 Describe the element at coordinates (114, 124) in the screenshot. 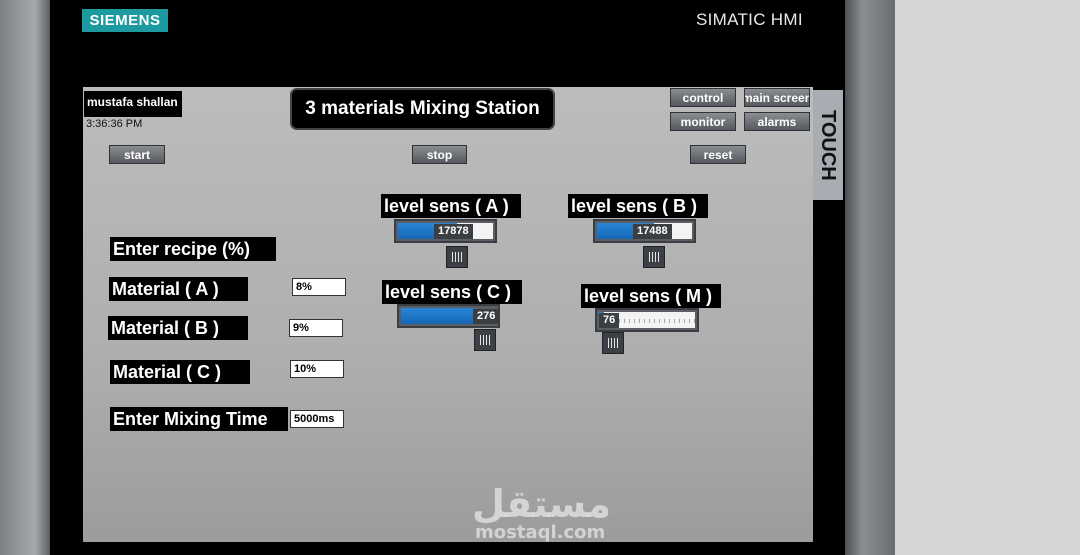

I see `clock-time: 3:36:36 PM` at that location.